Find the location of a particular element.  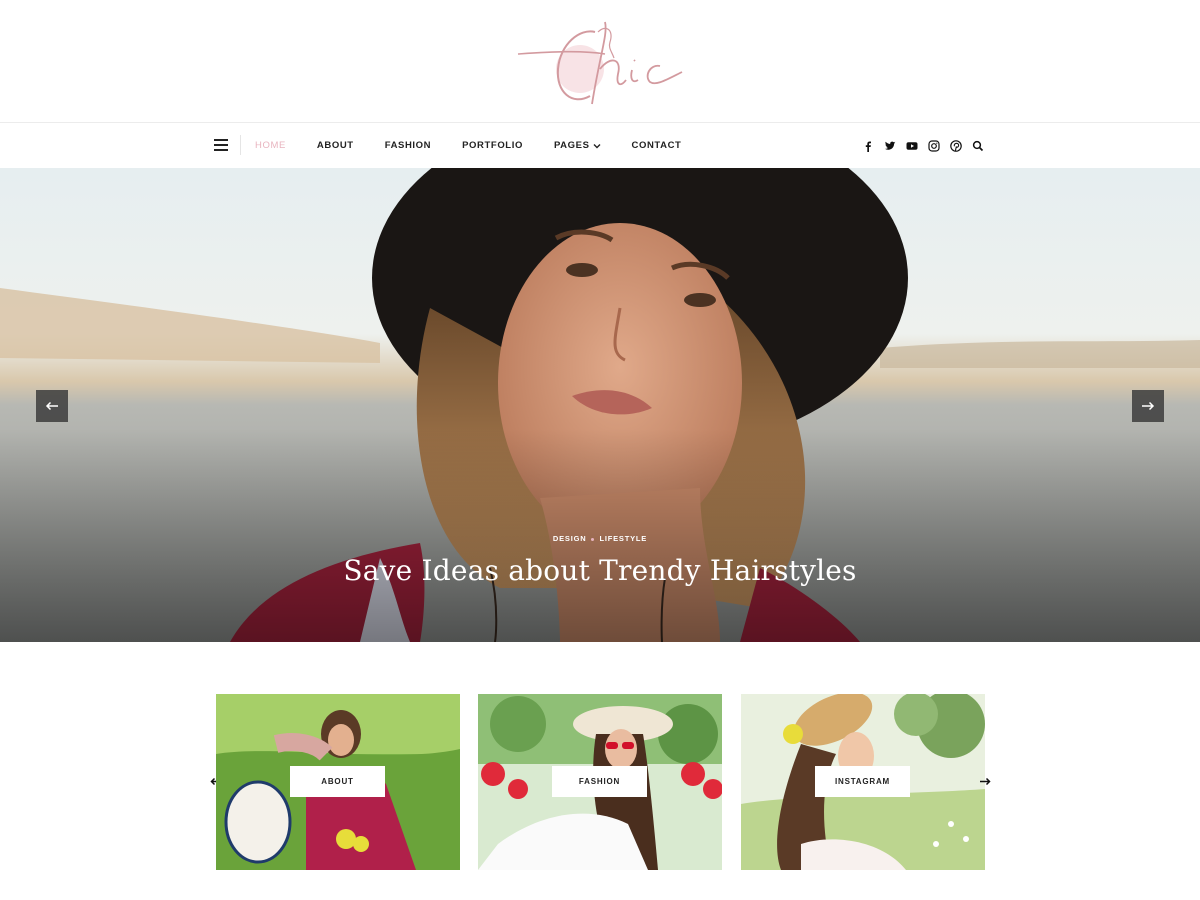

youtube-icon is located at coordinates (912, 146).